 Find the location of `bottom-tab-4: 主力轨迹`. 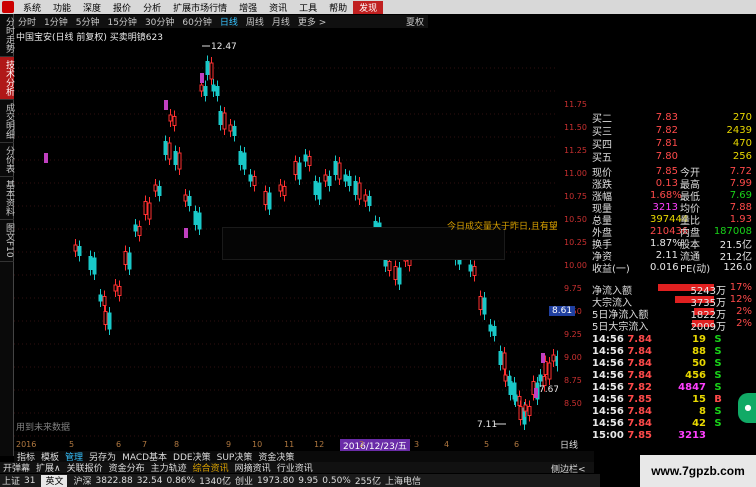

bottom-tab-4: 主力轨迹 is located at coordinates (169, 467).